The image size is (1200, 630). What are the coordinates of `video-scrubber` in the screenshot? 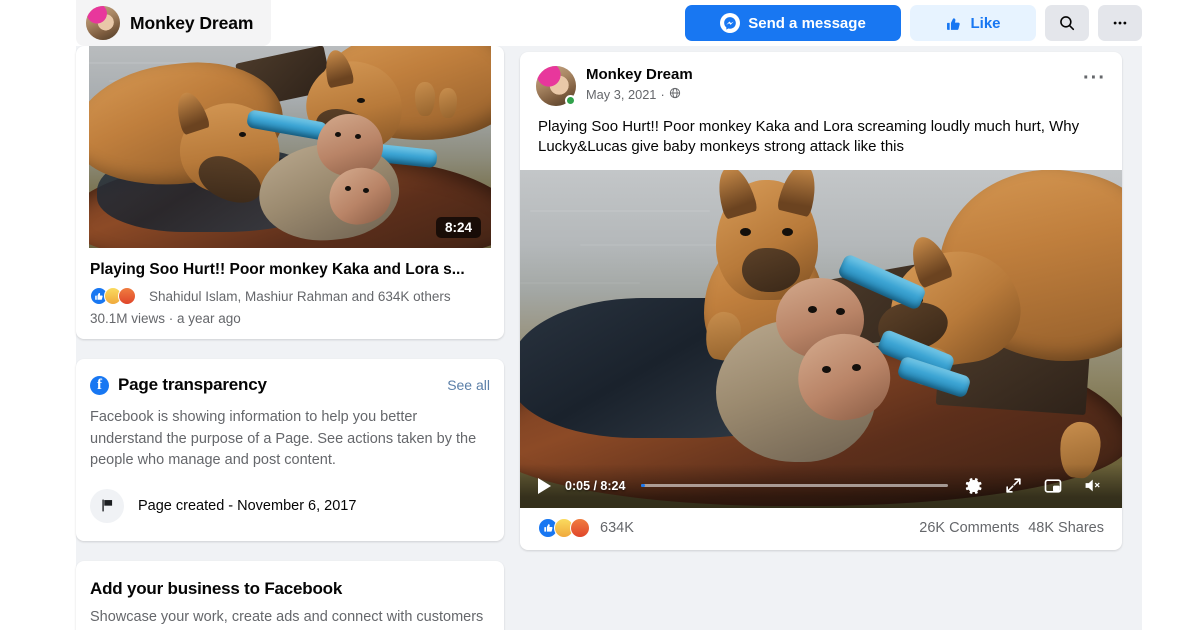 It's located at (794, 486).